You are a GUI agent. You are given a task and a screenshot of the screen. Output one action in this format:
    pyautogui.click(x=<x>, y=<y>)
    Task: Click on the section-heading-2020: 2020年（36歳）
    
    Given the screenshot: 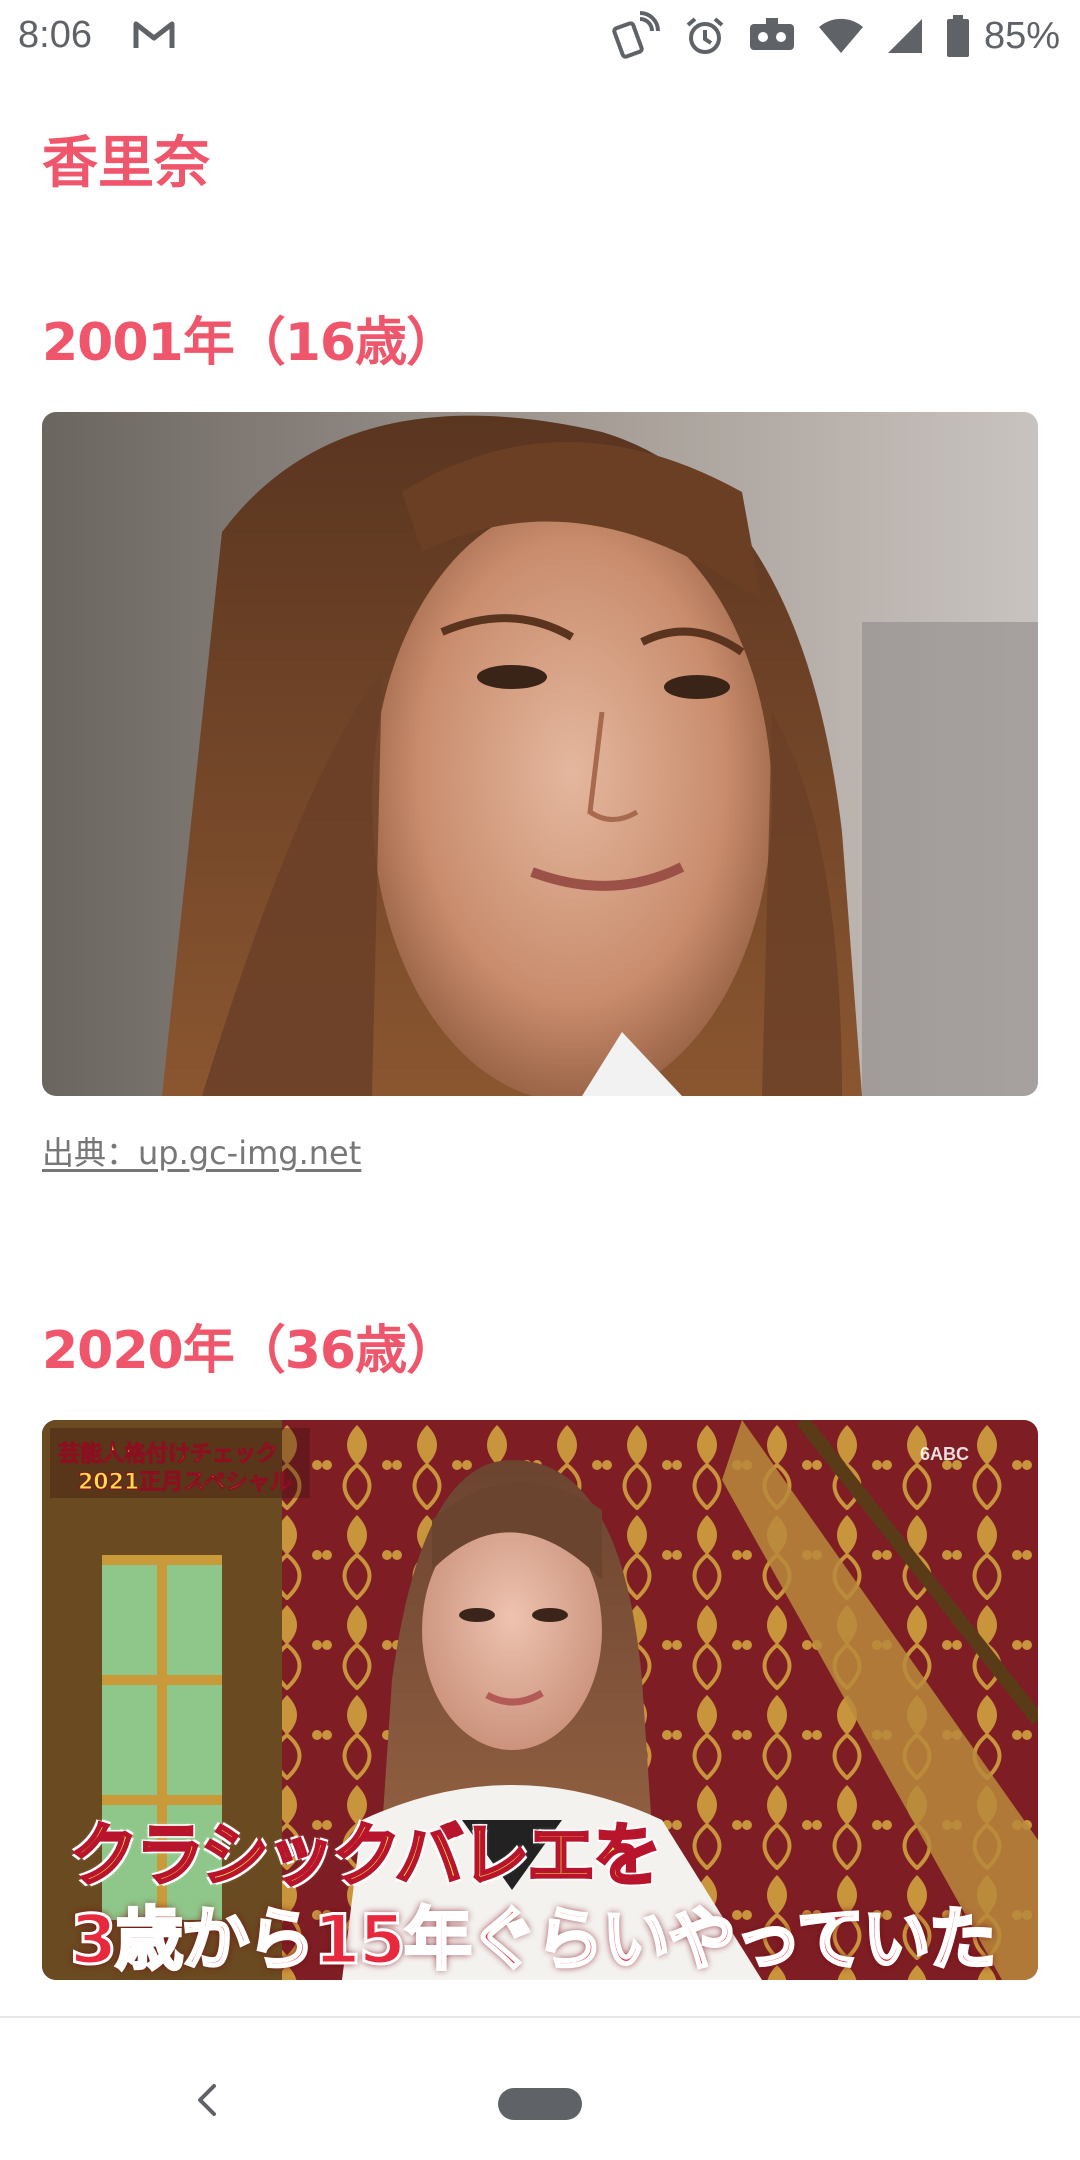 What is the action you would take?
    pyautogui.click(x=250, y=1351)
    